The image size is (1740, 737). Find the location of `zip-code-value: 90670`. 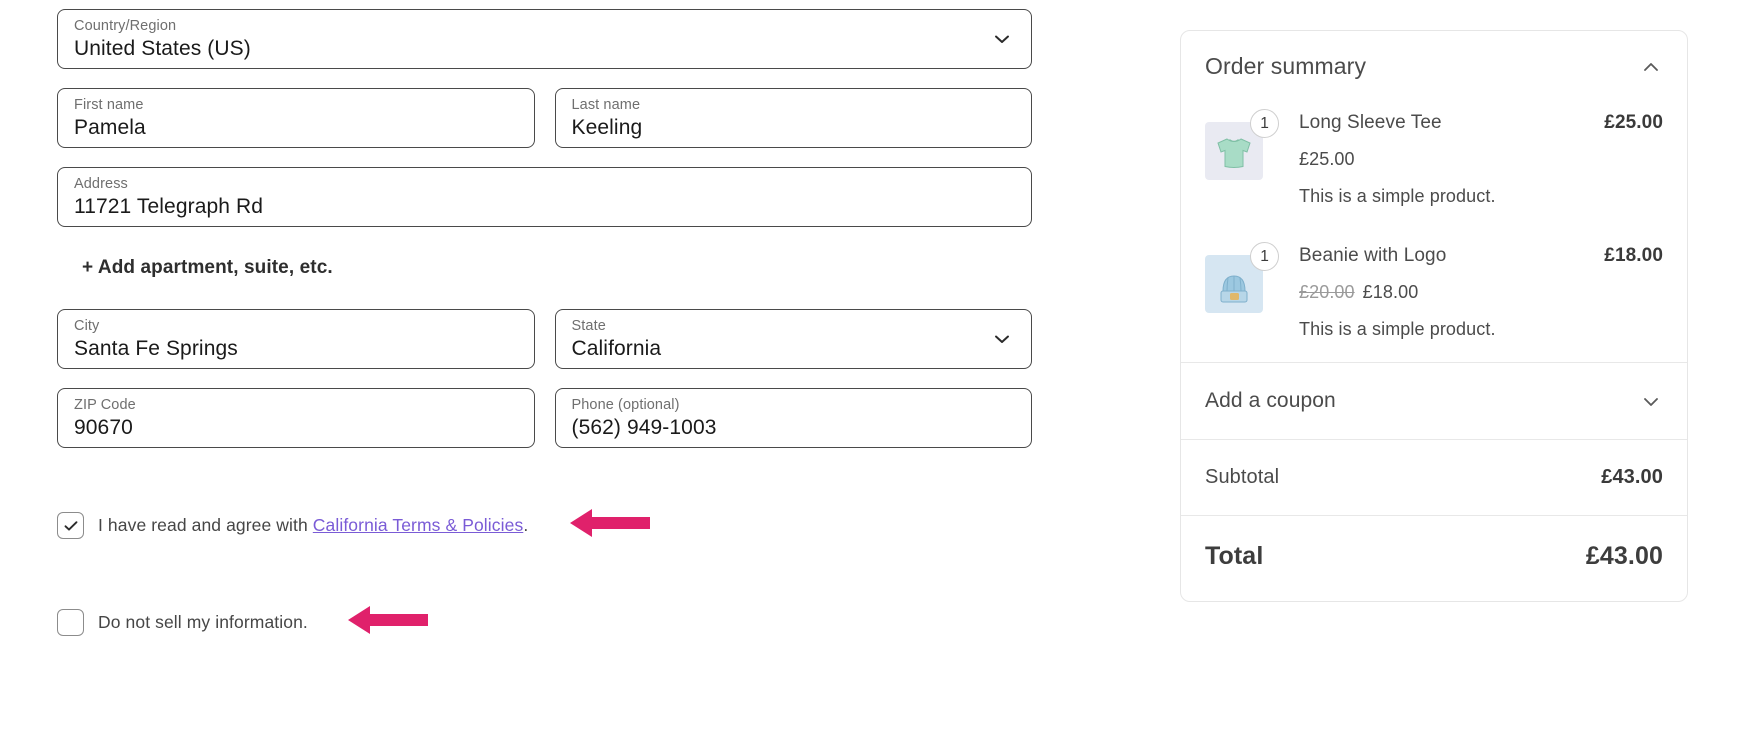

zip-code-value: 90670 is located at coordinates (103, 427).